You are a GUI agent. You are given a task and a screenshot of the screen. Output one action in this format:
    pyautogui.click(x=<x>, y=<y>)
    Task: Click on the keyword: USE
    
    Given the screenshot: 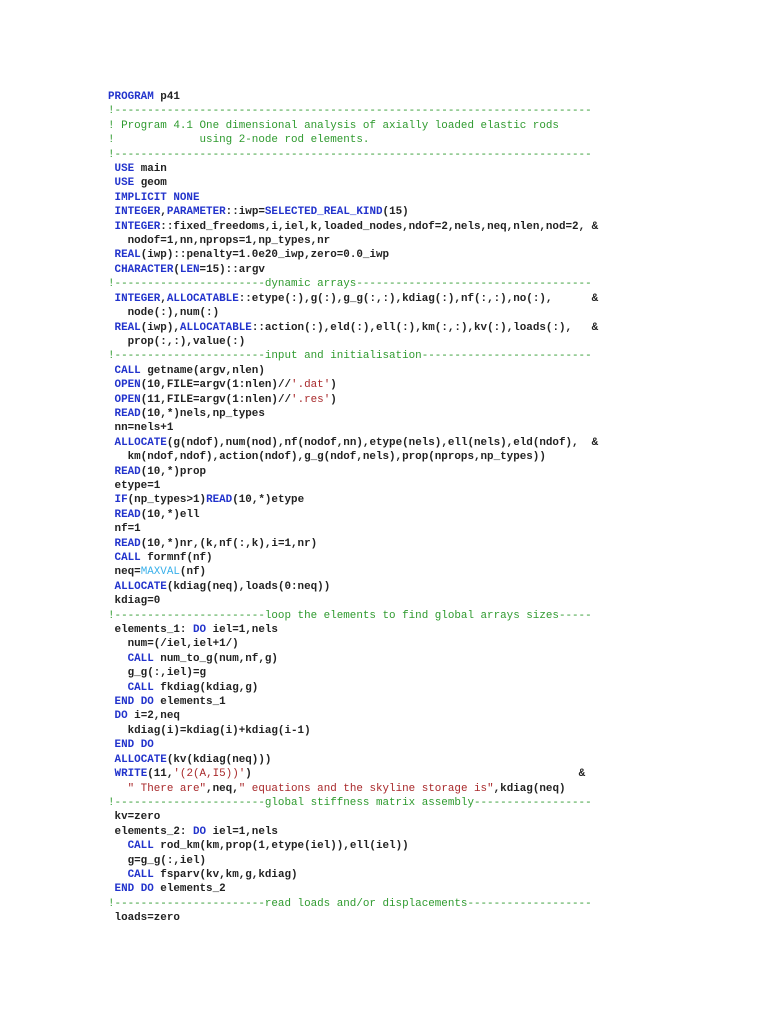 What is the action you would take?
    pyautogui.click(x=124, y=169)
    